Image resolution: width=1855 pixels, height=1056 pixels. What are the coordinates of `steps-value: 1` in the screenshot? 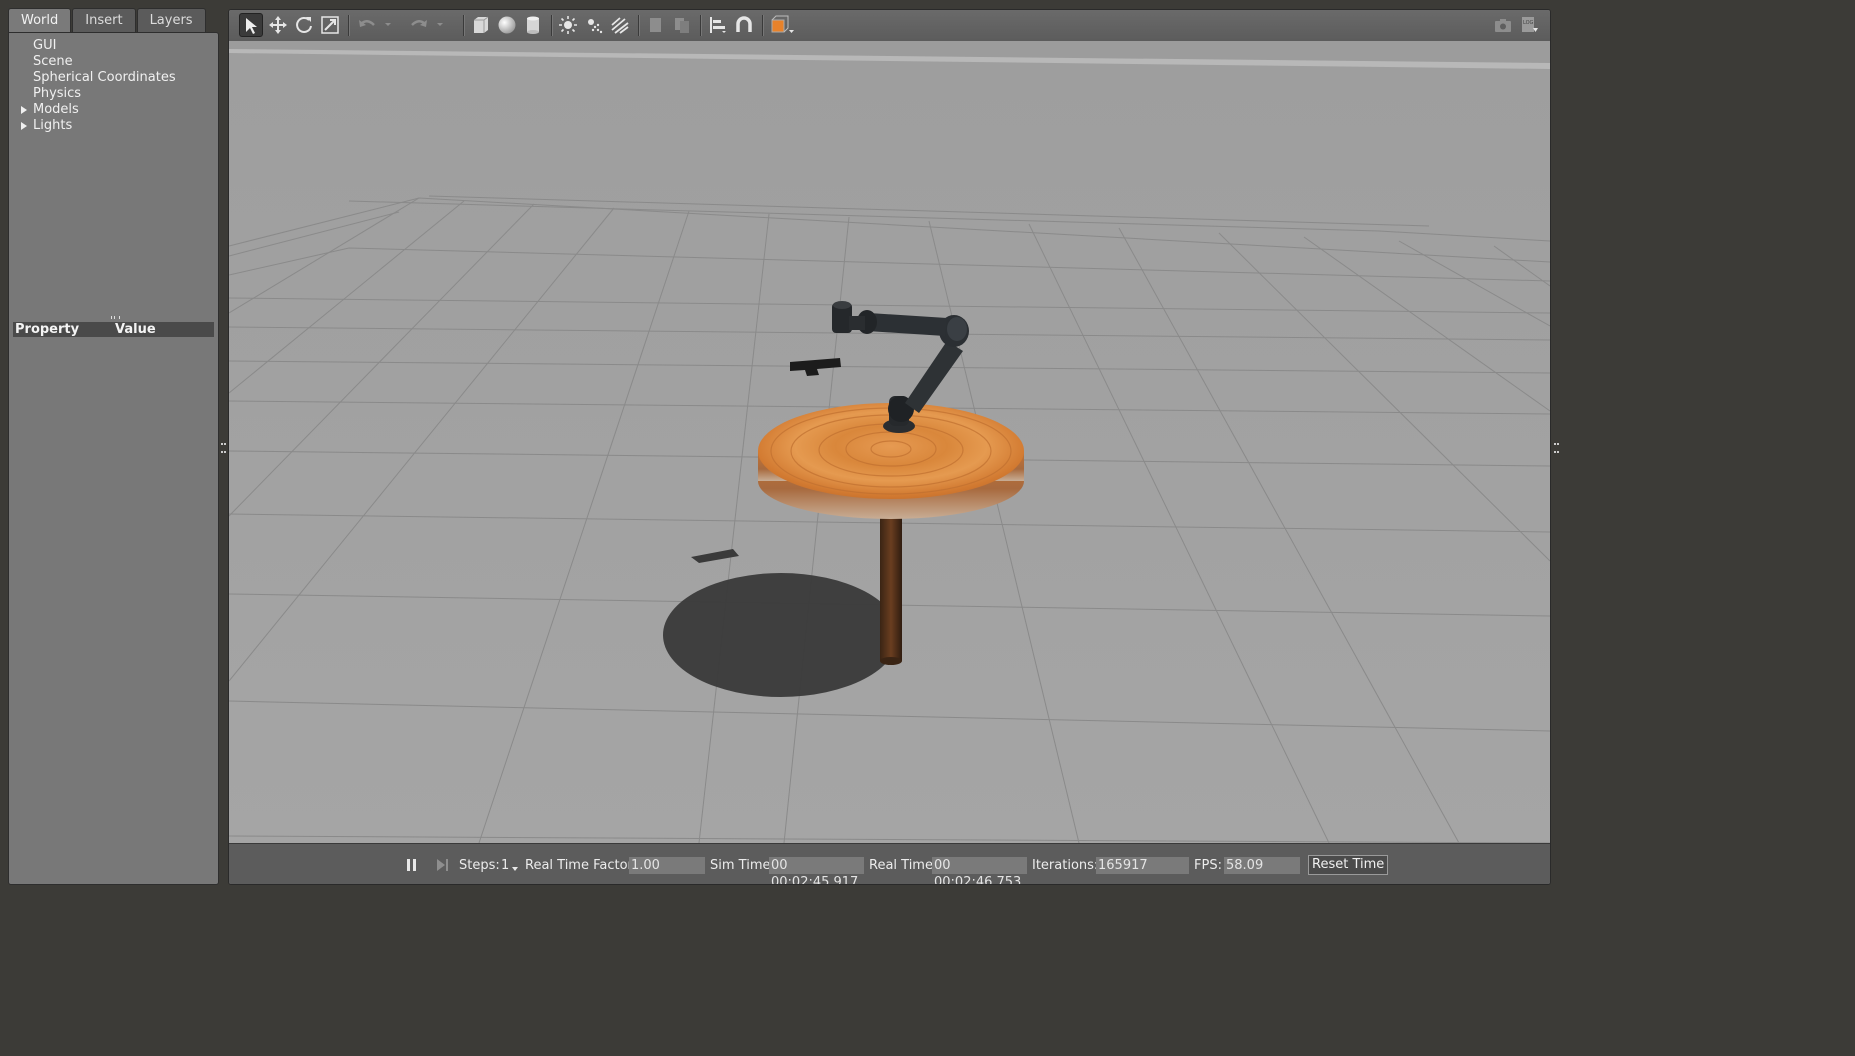 It's located at (505, 865).